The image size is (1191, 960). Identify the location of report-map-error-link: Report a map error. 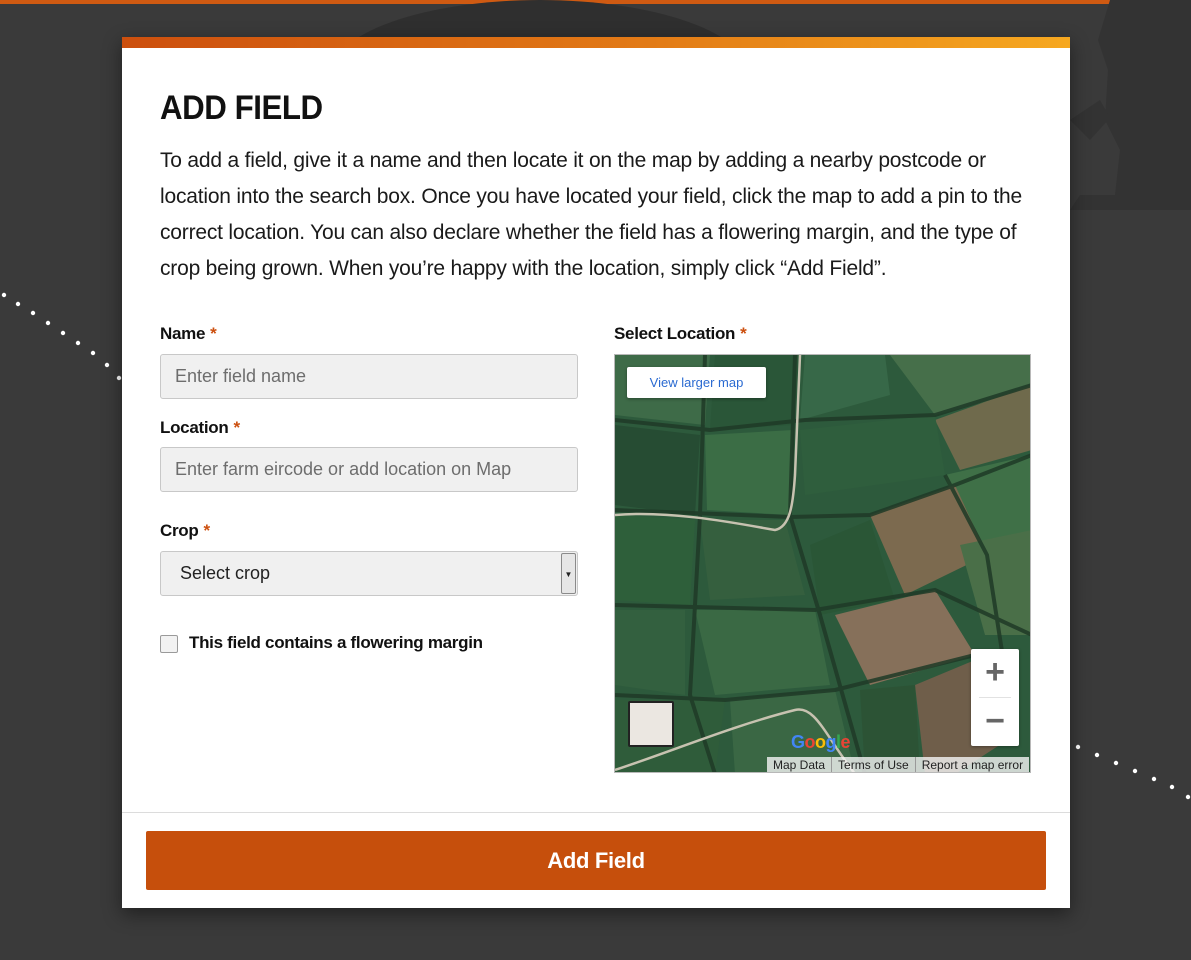
(971, 764).